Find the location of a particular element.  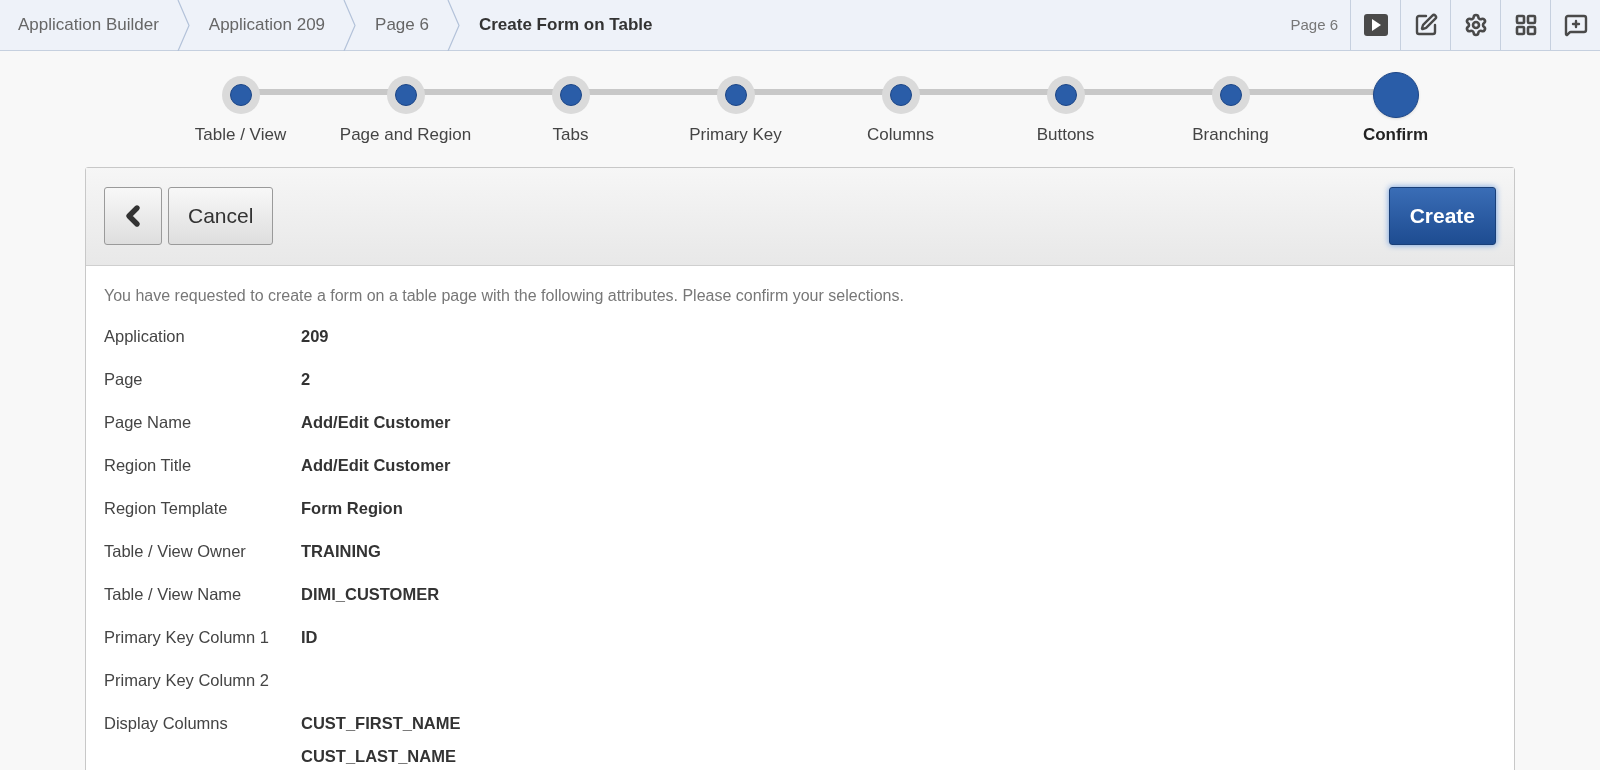

attribute-value: CUST_FIRST_NAME is located at coordinates (381, 723).